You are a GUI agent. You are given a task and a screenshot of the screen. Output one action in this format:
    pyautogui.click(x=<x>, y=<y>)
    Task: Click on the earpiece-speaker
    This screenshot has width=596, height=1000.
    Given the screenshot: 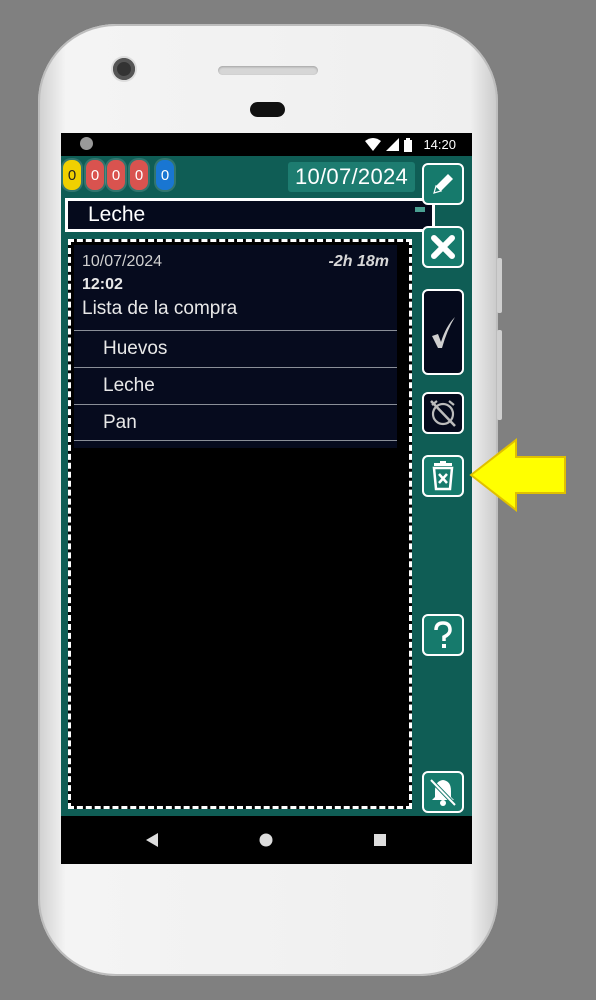 What is the action you would take?
    pyautogui.click(x=268, y=70)
    